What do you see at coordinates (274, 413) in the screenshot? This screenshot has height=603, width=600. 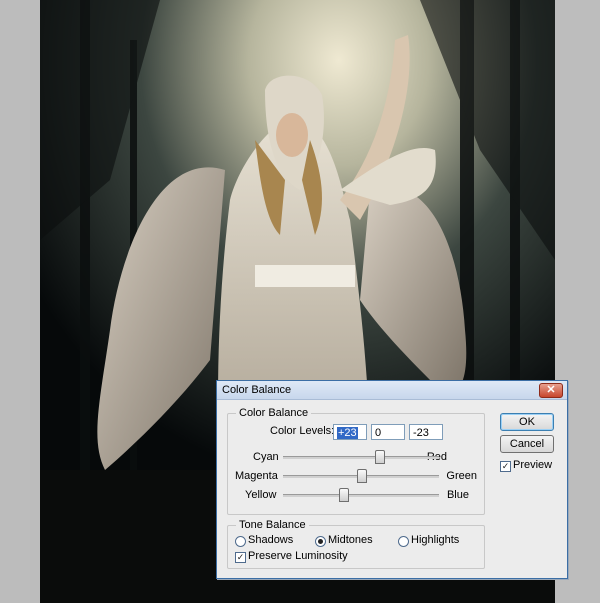 I see `color-balance-group-label: Color Balance` at bounding box center [274, 413].